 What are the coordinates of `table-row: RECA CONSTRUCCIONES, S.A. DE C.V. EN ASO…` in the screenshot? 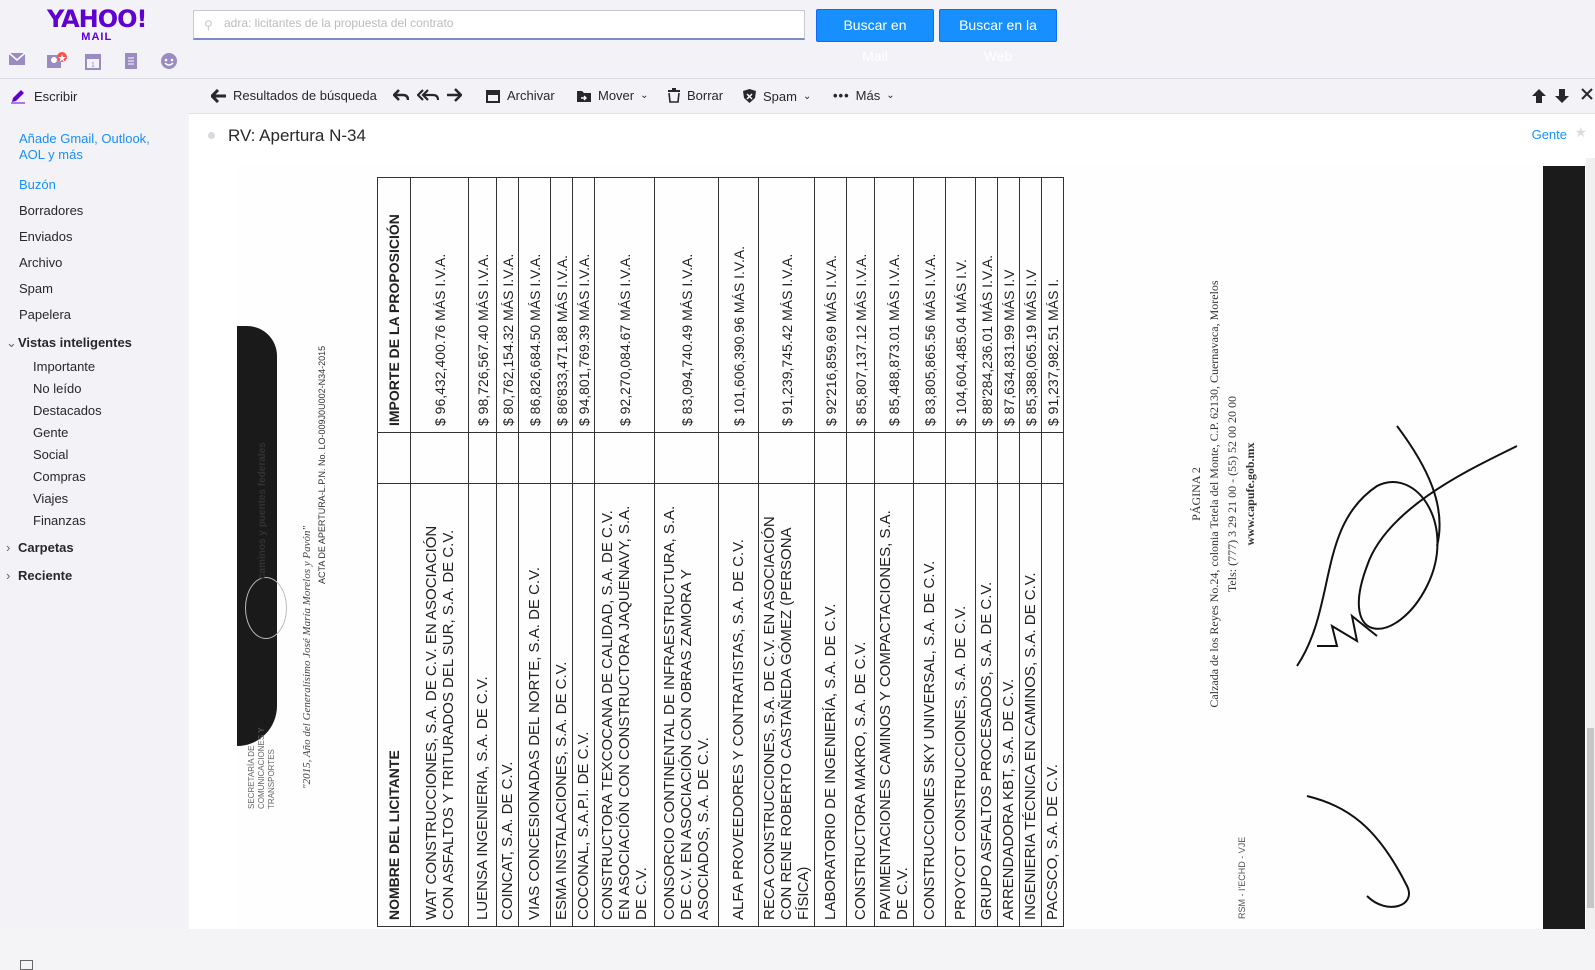 It's located at (786, 552).